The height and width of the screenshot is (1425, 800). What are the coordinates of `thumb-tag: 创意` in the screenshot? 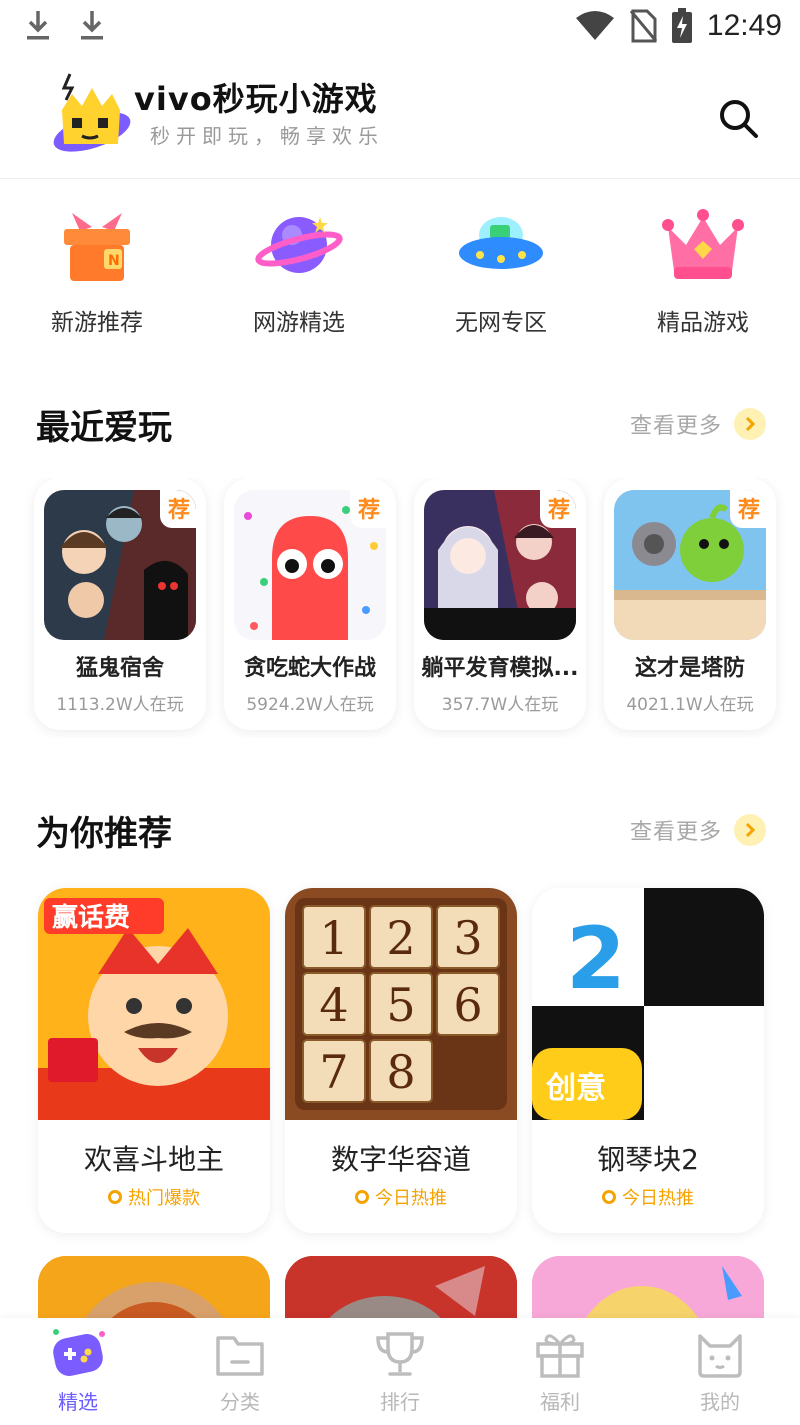 It's located at (575, 1088).